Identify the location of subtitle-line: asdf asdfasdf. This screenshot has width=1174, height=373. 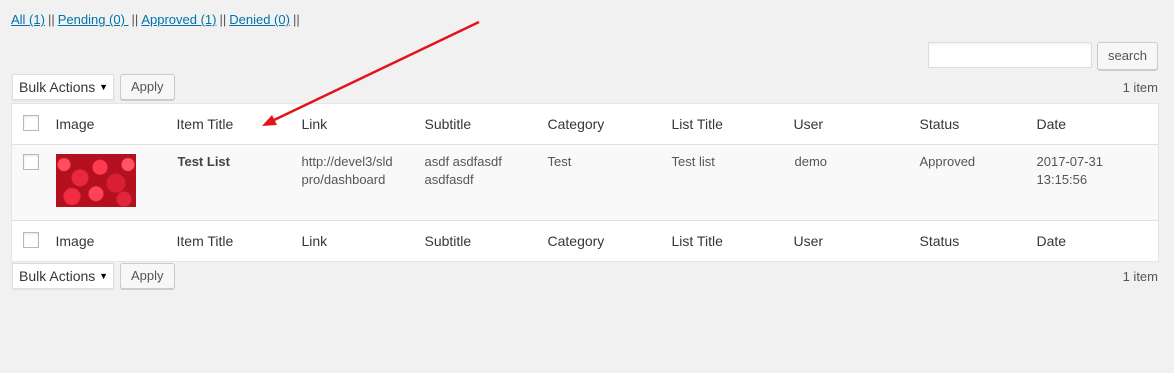
(463, 161).